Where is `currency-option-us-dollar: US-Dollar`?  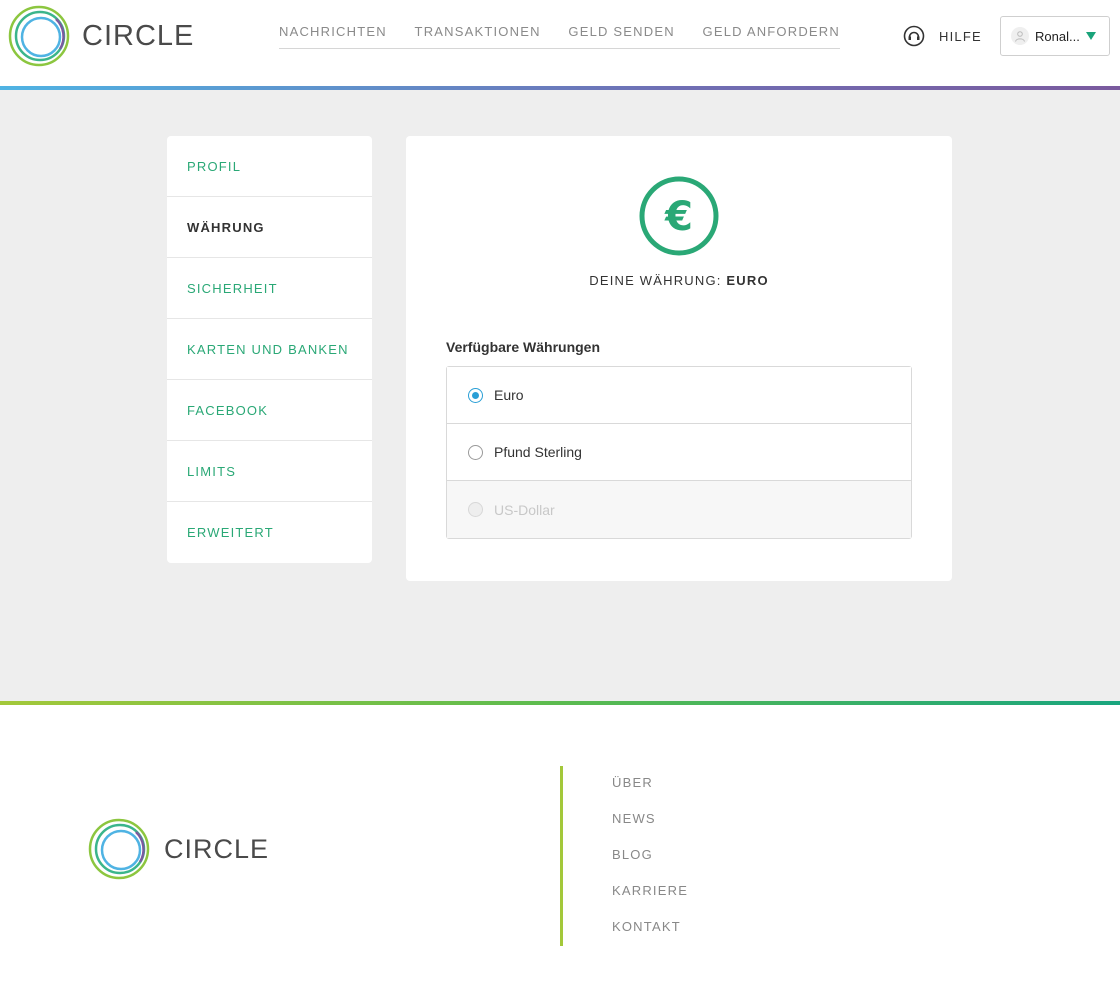 currency-option-us-dollar: US-Dollar is located at coordinates (679, 509).